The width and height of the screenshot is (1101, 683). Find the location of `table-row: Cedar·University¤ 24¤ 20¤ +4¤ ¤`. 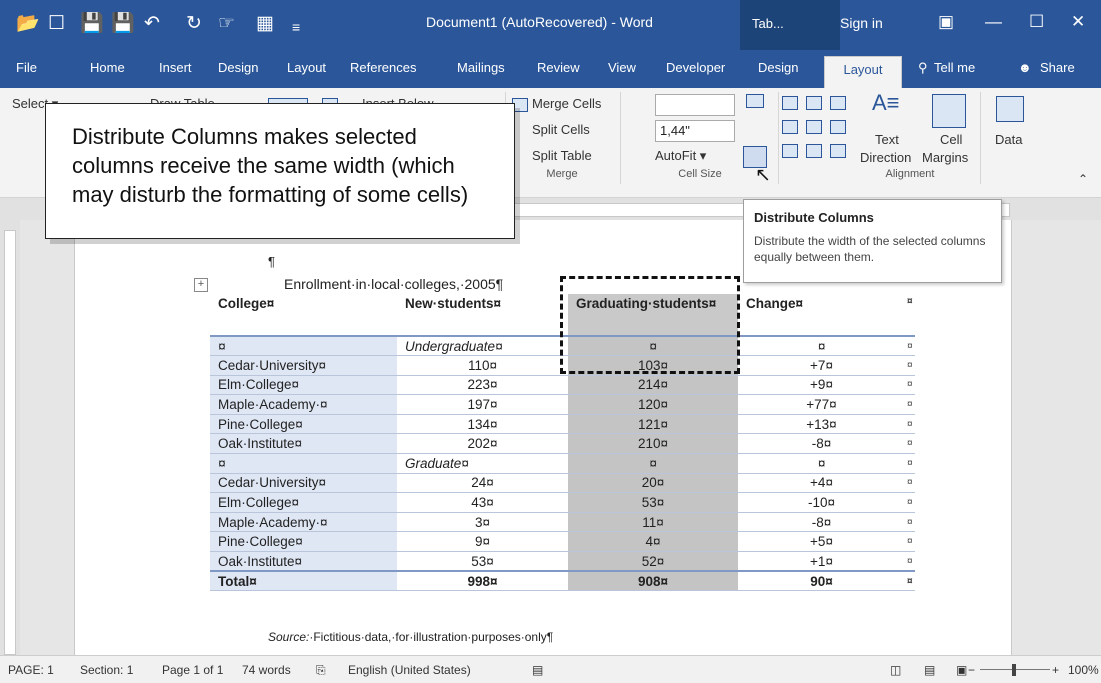

table-row: Cedar·University¤ 24¤ 20¤ +4¤ ¤ is located at coordinates (562, 483).